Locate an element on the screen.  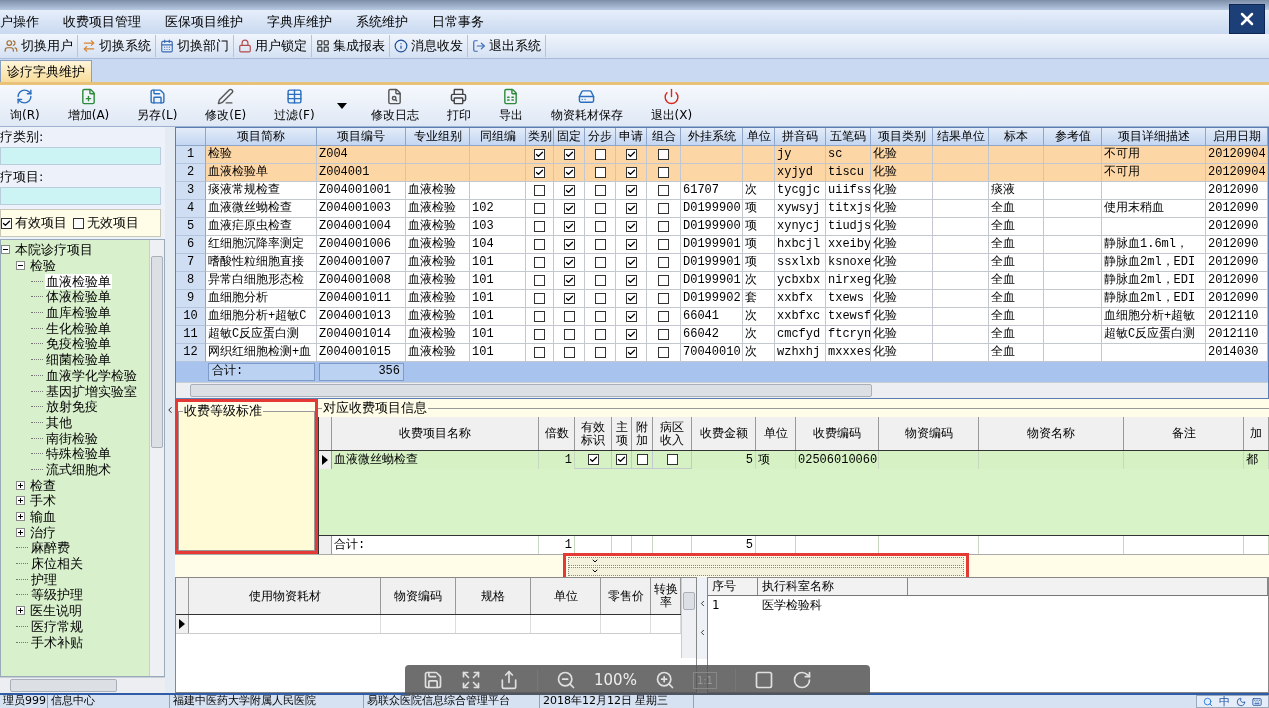
tab: 诊疗字典维护 is located at coordinates (46, 71).